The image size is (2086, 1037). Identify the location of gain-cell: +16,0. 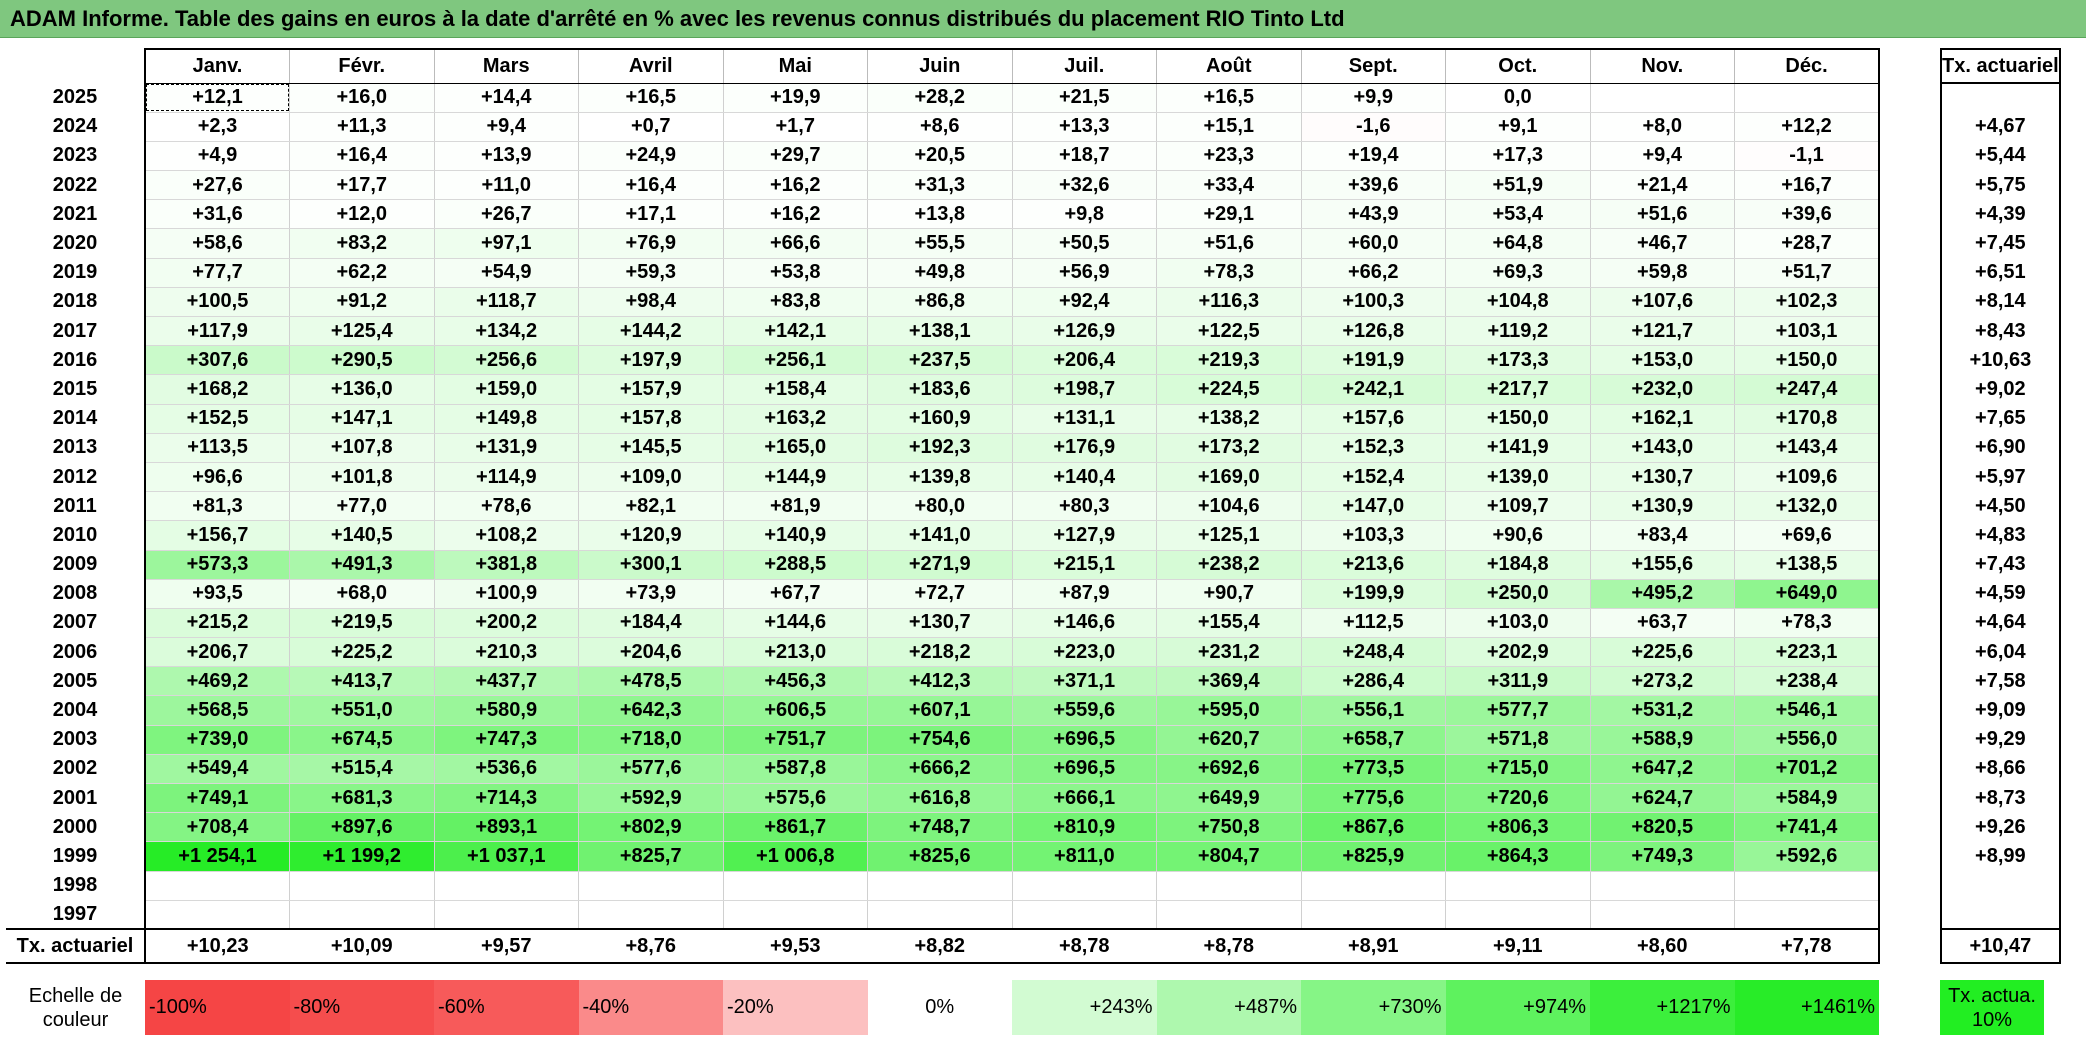
(362, 98).